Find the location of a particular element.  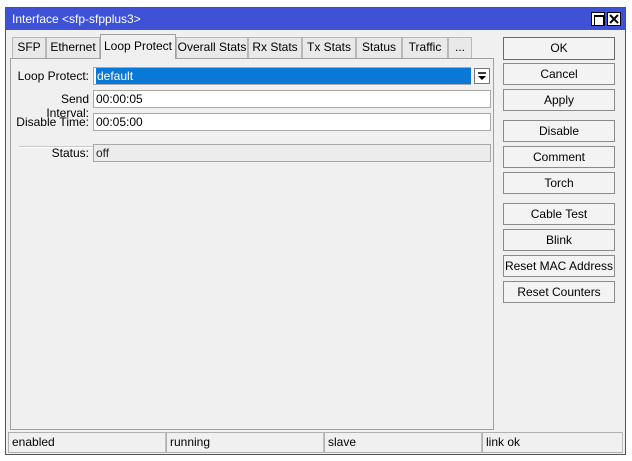

status-running: running is located at coordinates (245, 442).